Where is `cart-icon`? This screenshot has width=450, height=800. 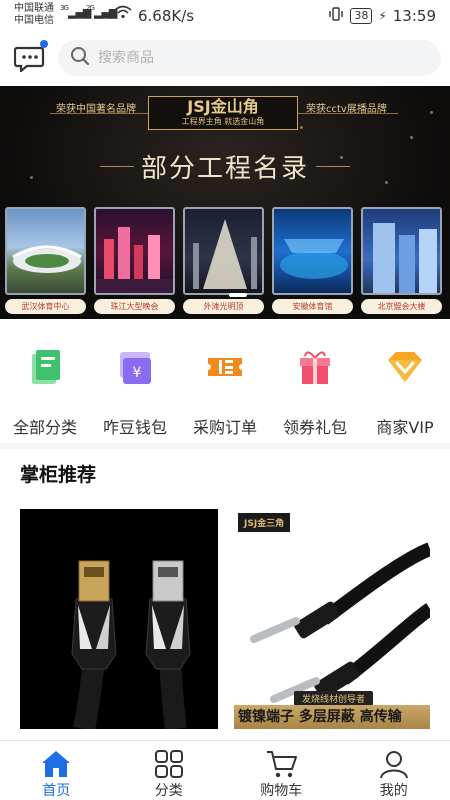
cart-icon is located at coordinates (282, 764).